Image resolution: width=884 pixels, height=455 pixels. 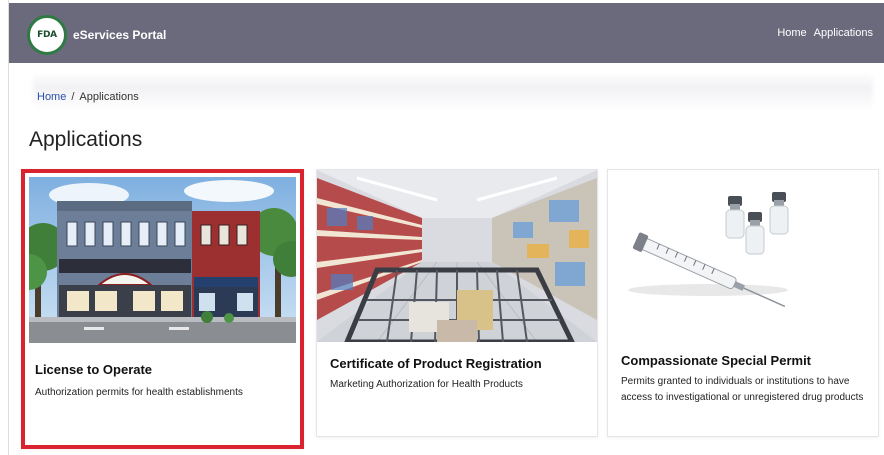 What do you see at coordinates (119, 35) in the screenshot?
I see `brand-title: eServices Portal` at bounding box center [119, 35].